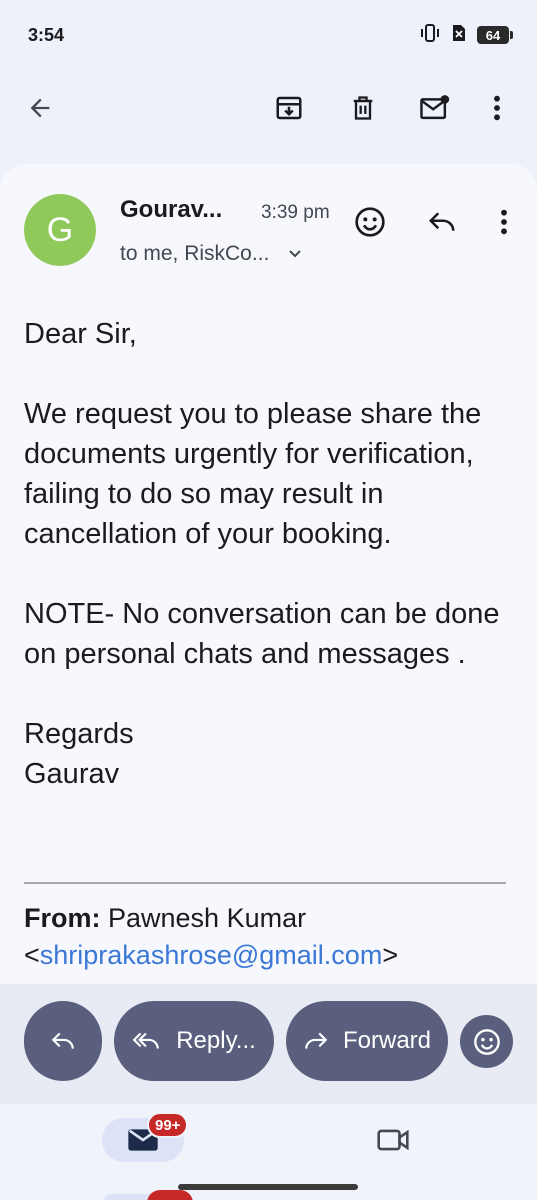 The height and width of the screenshot is (1200, 537). I want to click on mark-unread-icon, so click(435, 107).